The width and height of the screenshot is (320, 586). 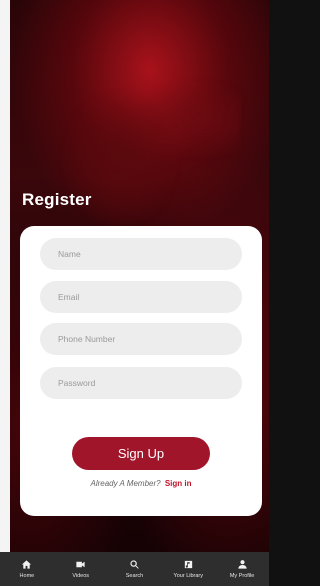 What do you see at coordinates (5, 293) in the screenshot?
I see `left-edge` at bounding box center [5, 293].